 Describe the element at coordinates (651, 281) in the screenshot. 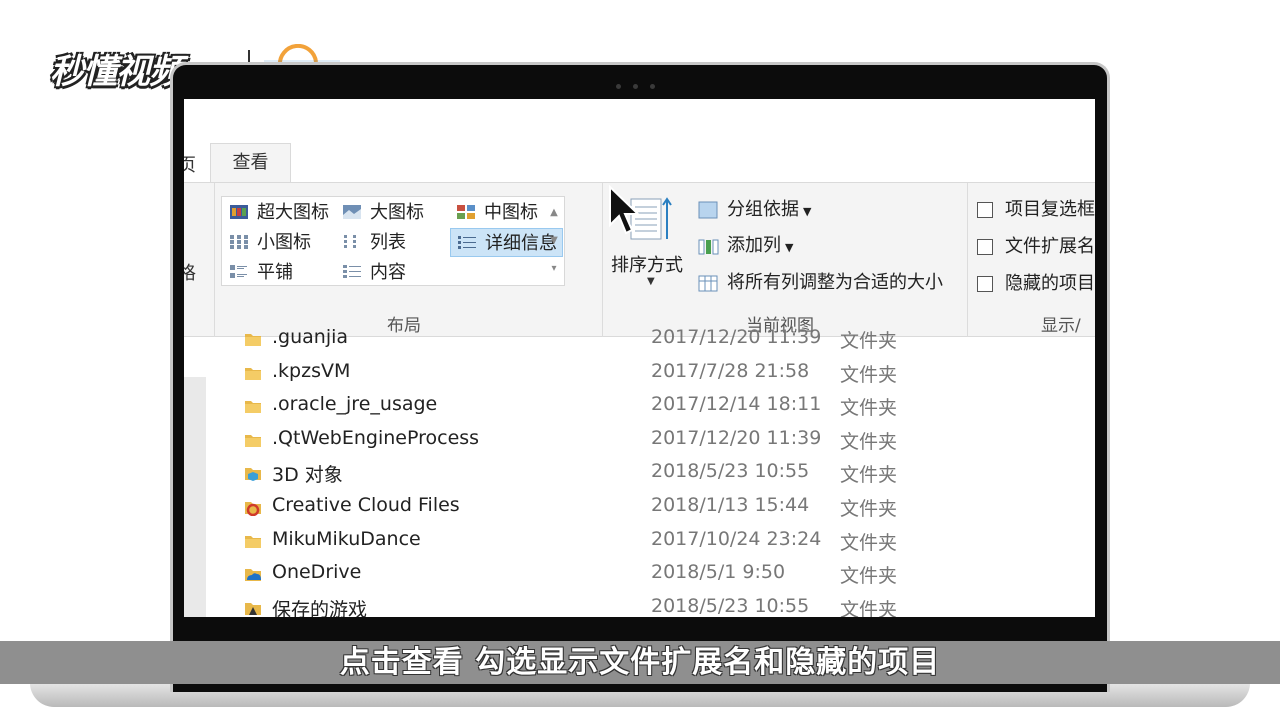

I see `sort-caret-icon: ▼` at that location.